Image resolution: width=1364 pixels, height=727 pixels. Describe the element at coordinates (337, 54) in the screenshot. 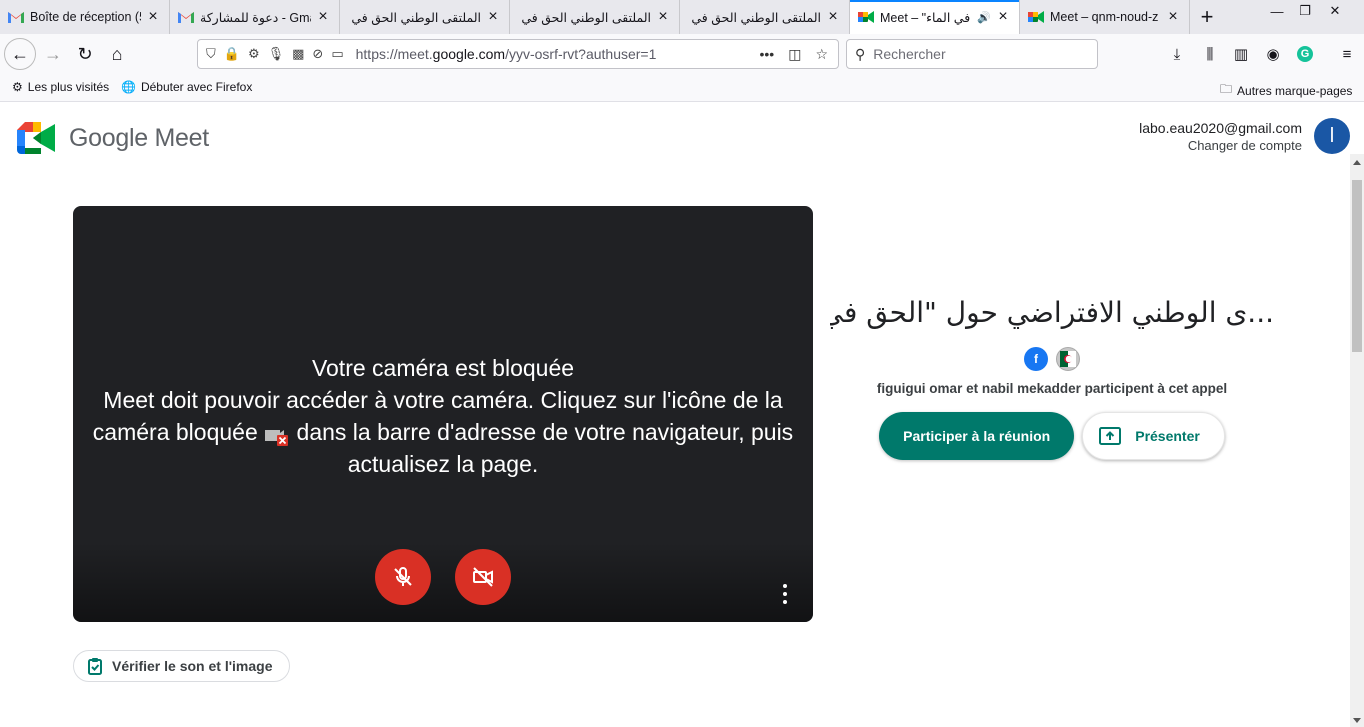

I see `notification-icon: ▭` at that location.